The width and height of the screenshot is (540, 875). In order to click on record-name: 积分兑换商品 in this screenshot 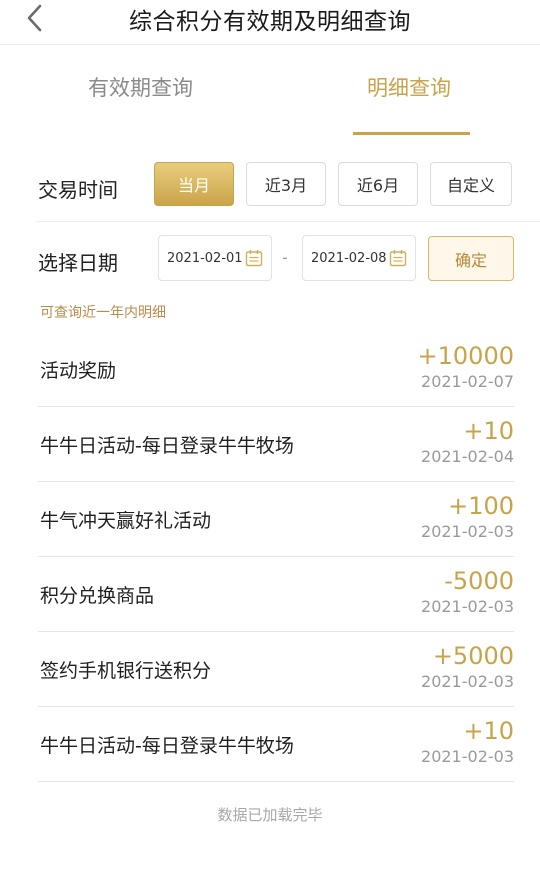, I will do `click(97, 596)`.